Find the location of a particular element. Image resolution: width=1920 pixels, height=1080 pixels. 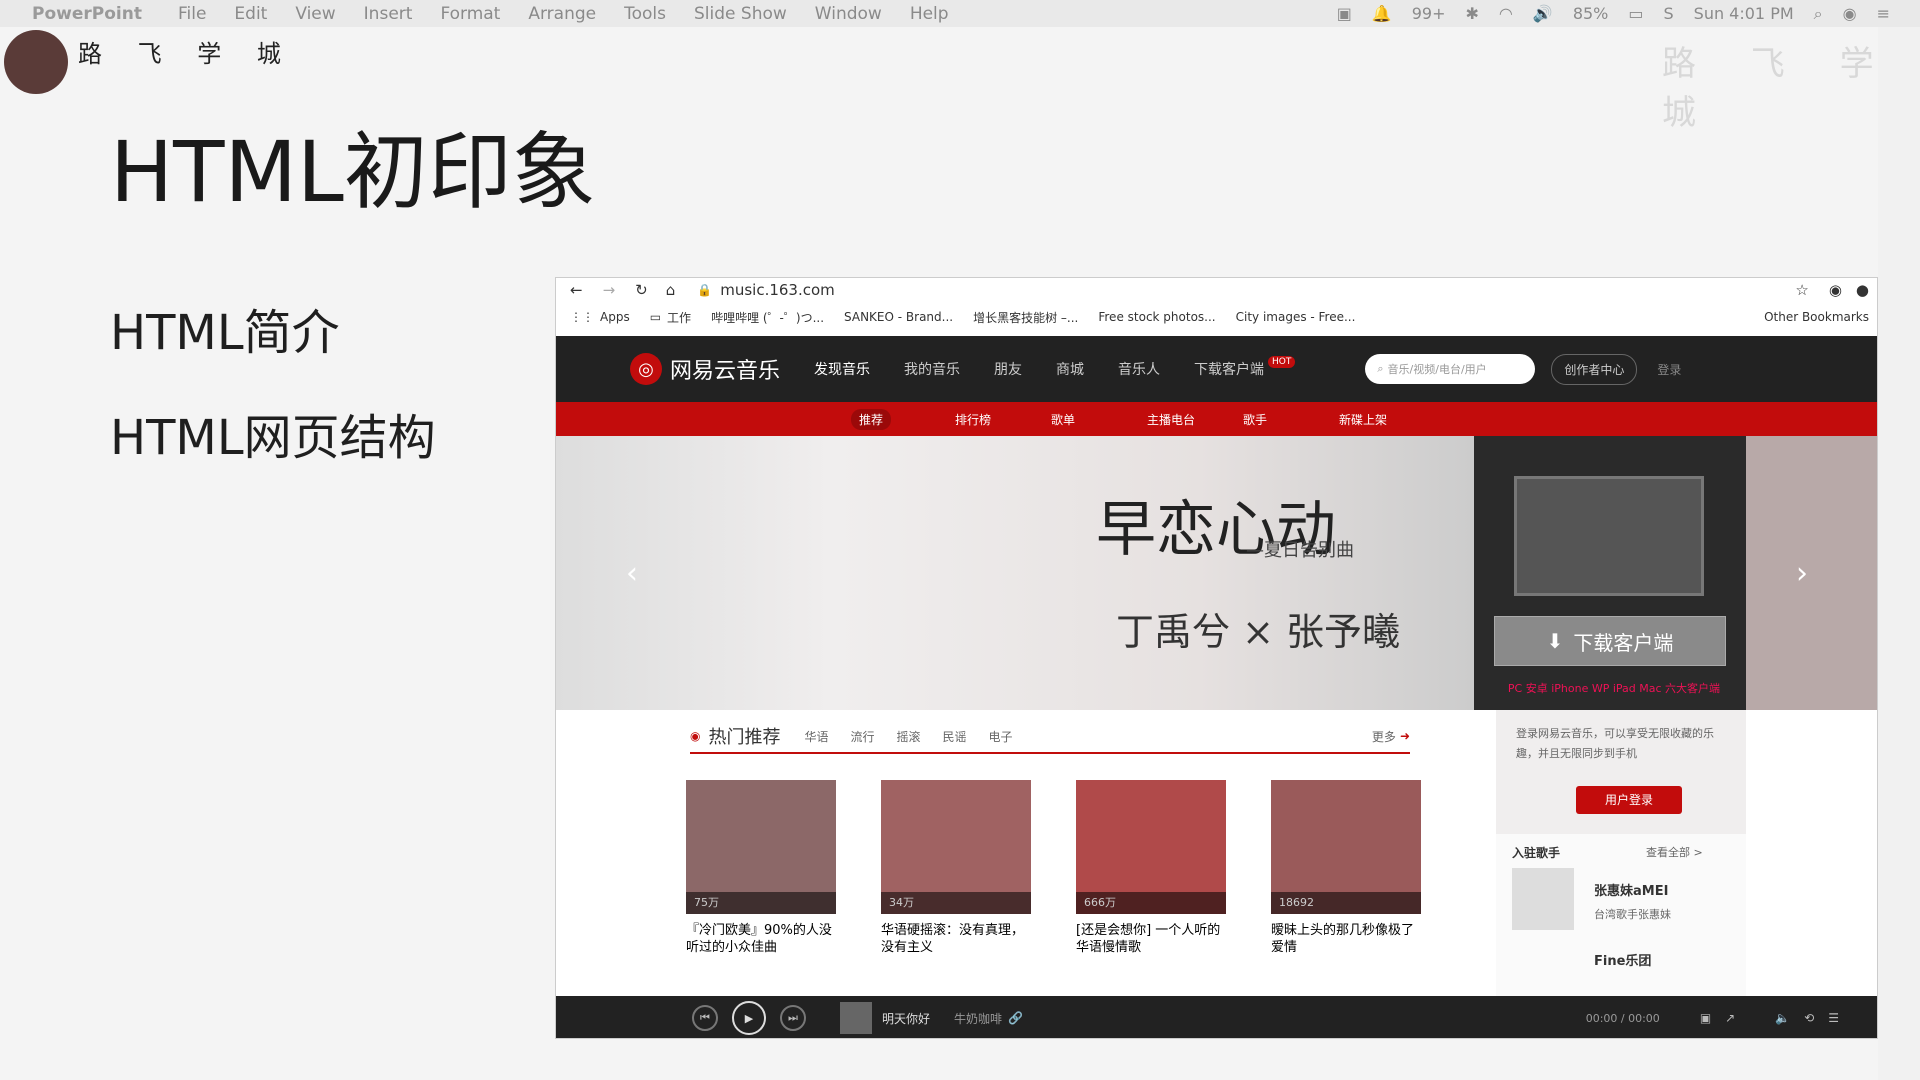

playlist-card: 666万 [还是会想你] 一个人听的华语慢情歌 is located at coordinates (1151, 868).